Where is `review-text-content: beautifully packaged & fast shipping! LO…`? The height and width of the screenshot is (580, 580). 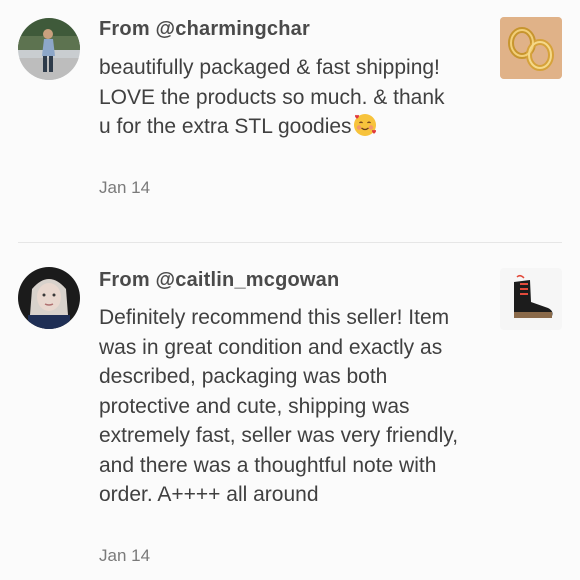 review-text-content: beautifully packaged & fast shipping! LO… is located at coordinates (272, 97).